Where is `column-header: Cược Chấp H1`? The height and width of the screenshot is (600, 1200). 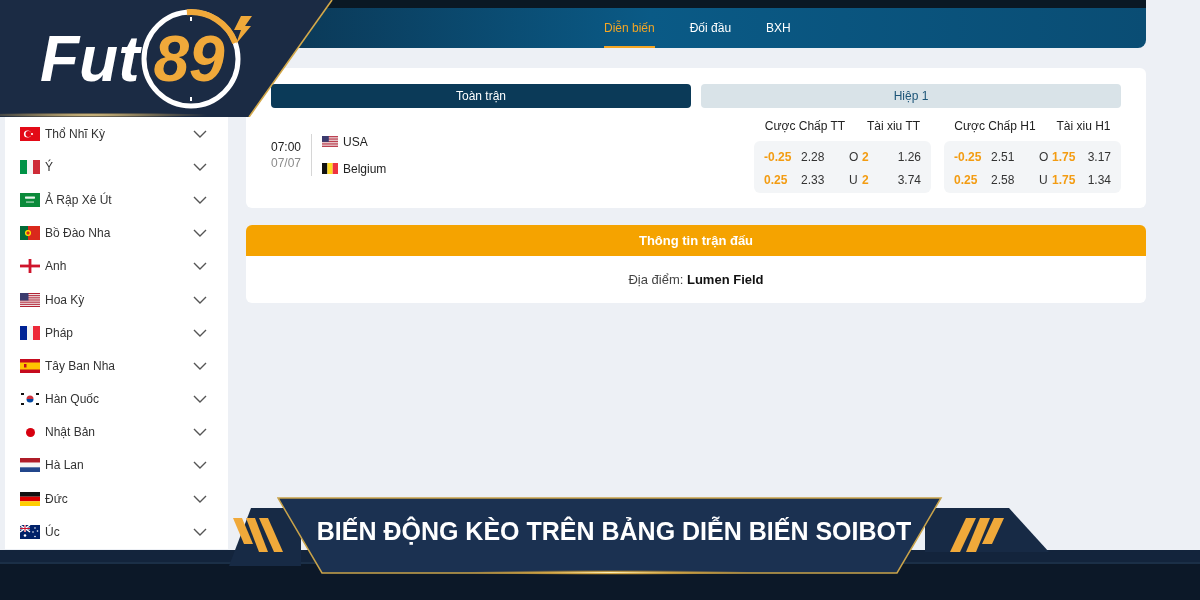
column-header: Cược Chấp H1 is located at coordinates (995, 126).